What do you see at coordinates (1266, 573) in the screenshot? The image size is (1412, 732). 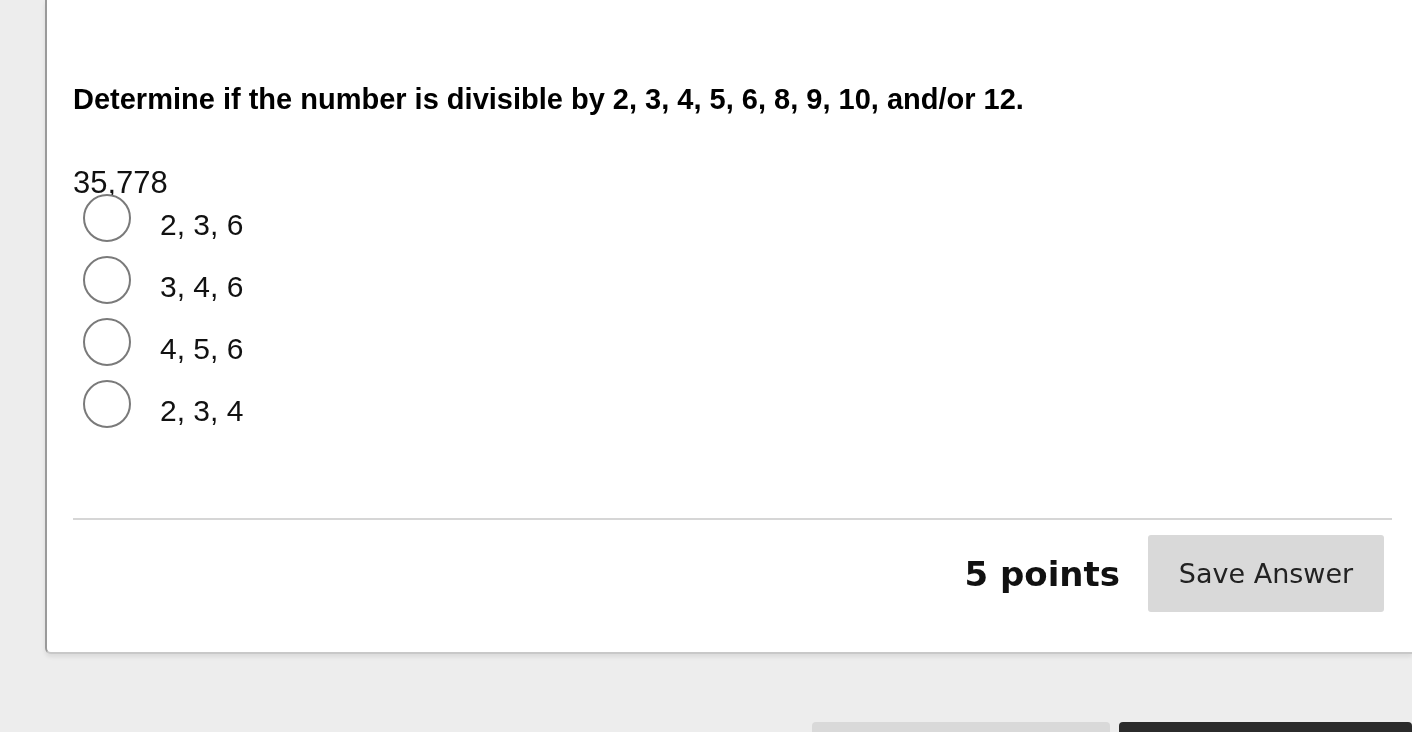 I see `save-answer-button: Save Answer` at bounding box center [1266, 573].